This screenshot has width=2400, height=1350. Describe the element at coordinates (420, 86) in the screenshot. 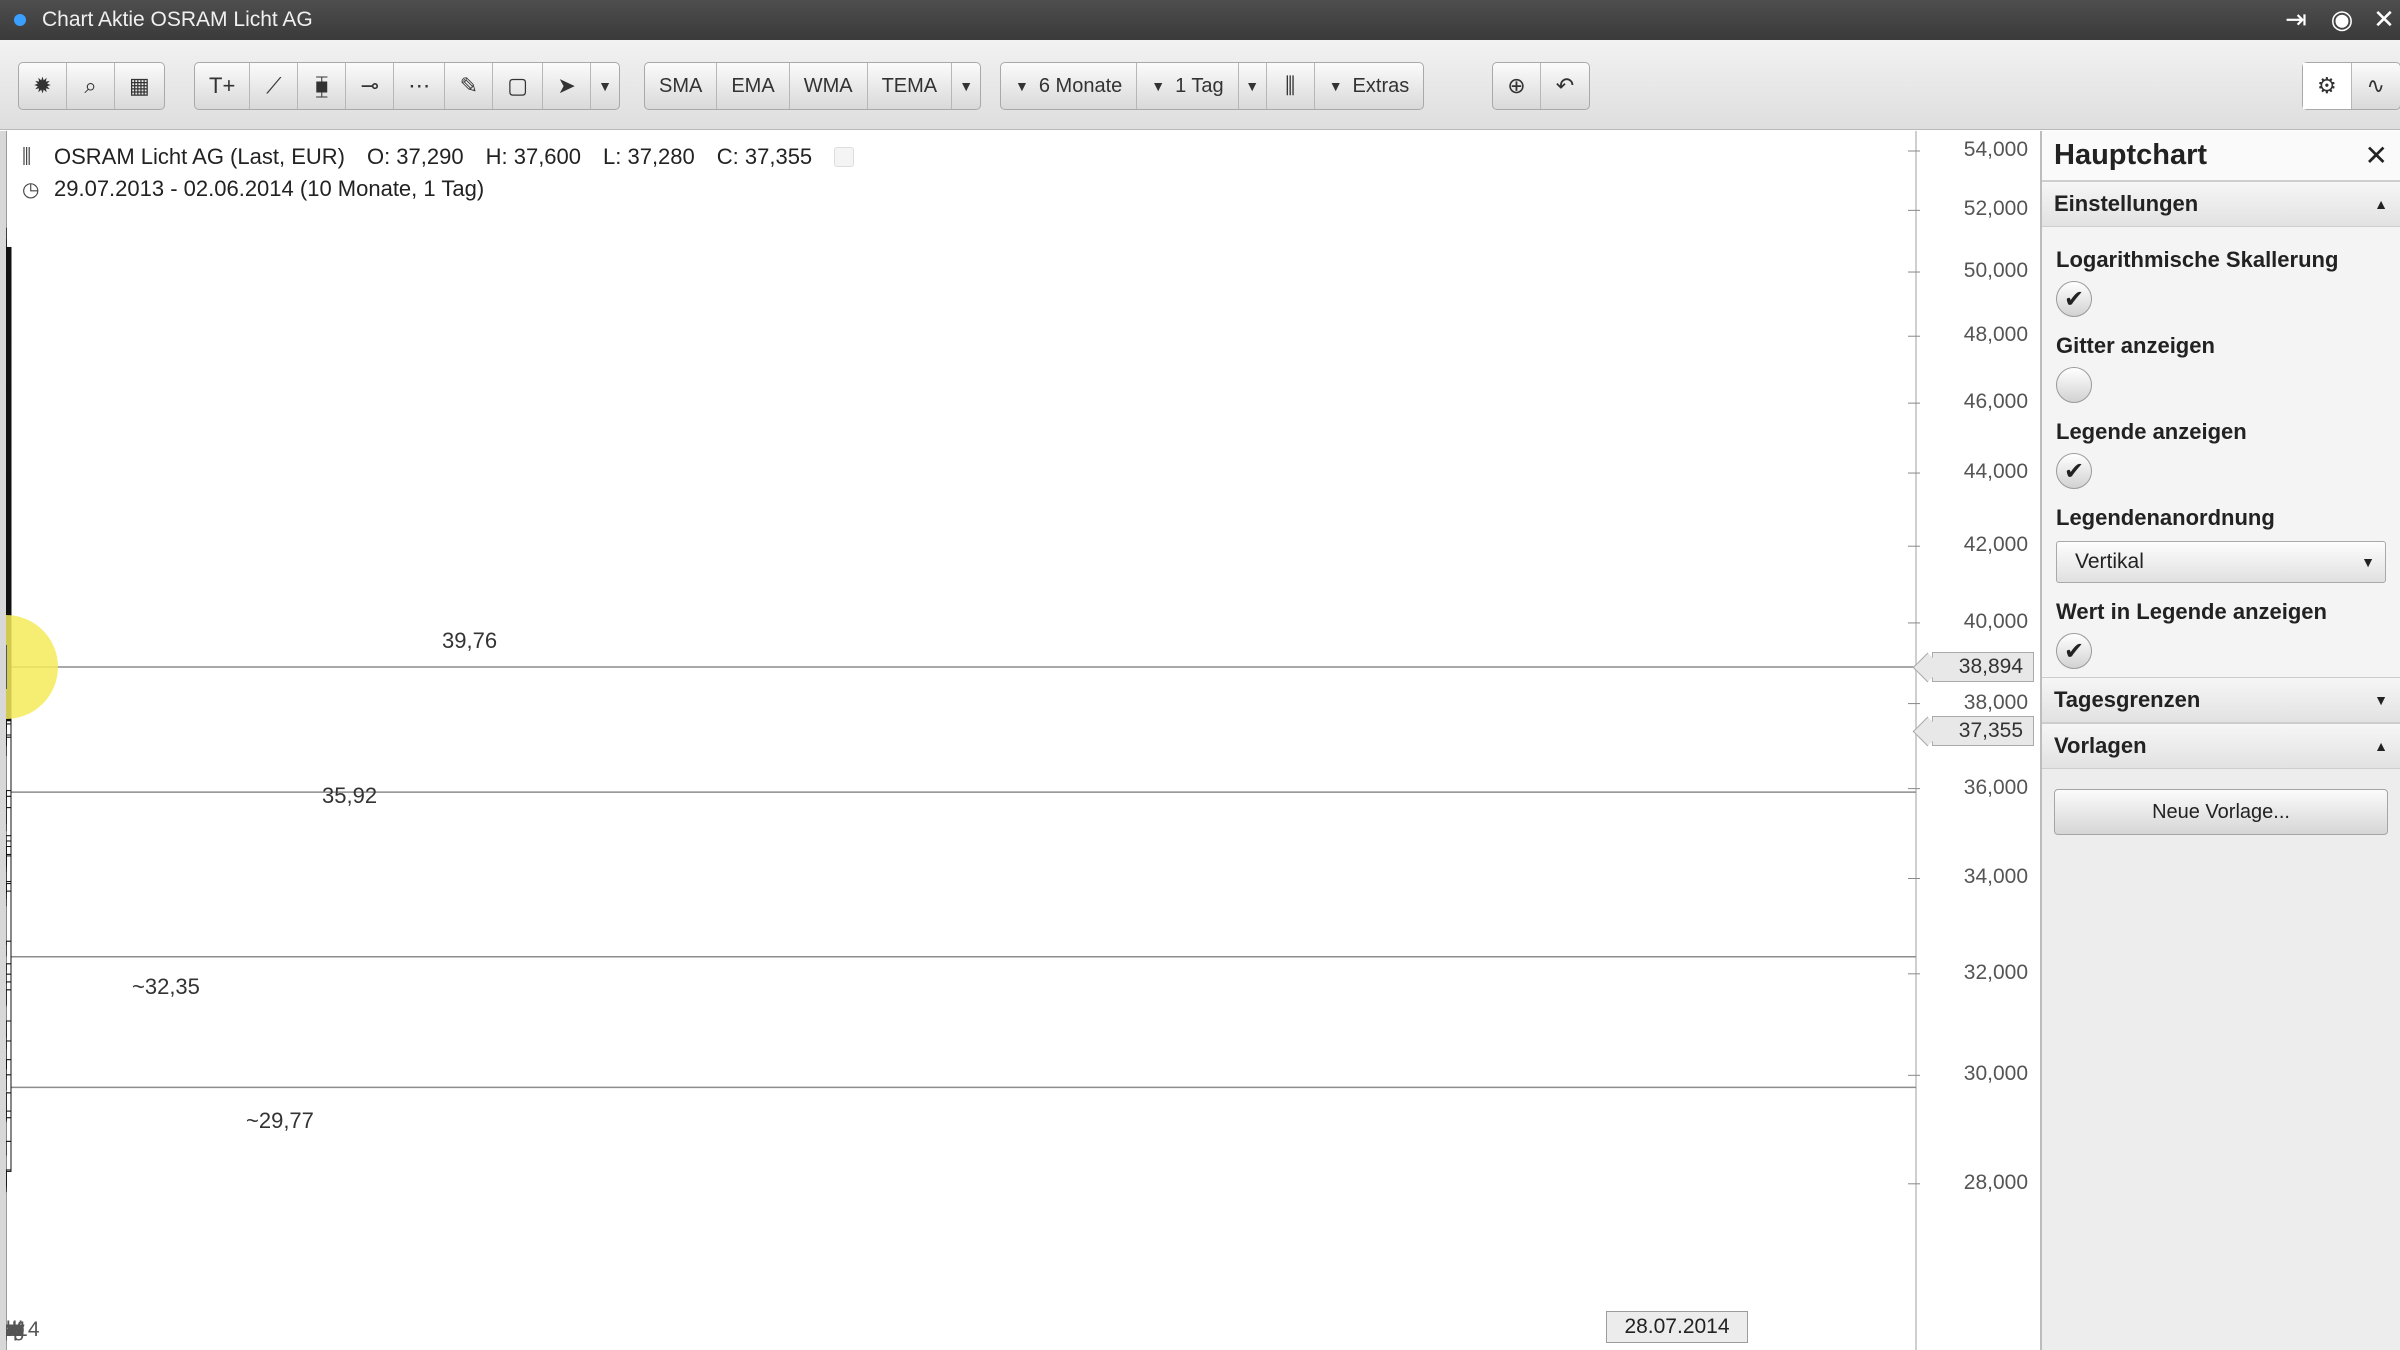

I see `dotted-line-icon: ⋯` at that location.